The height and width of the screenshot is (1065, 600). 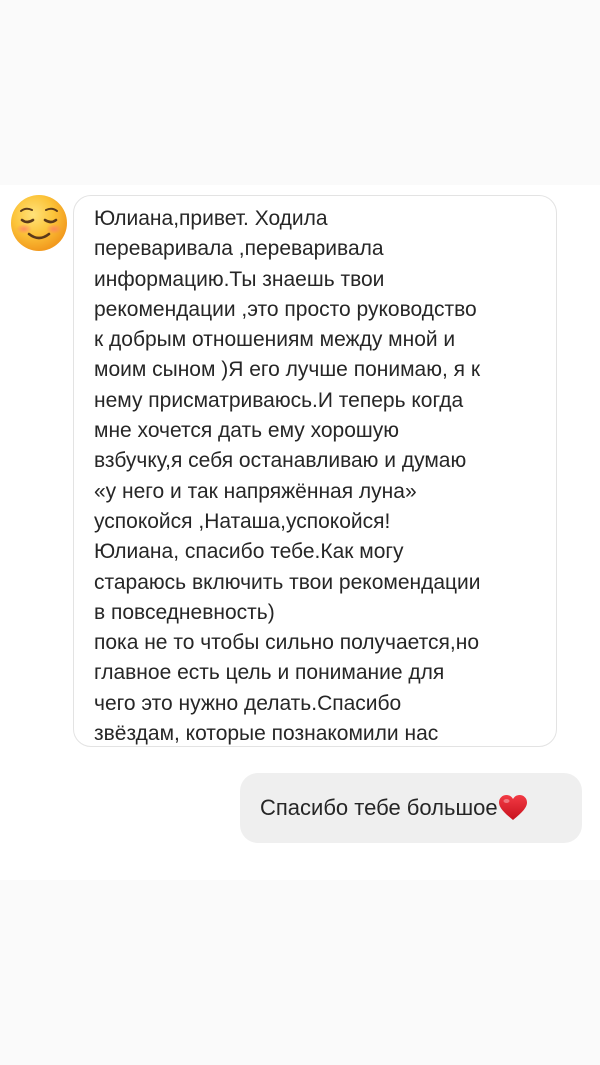 What do you see at coordinates (379, 807) in the screenshot?
I see `outgoing-message-text: Спасибо тебе большое` at bounding box center [379, 807].